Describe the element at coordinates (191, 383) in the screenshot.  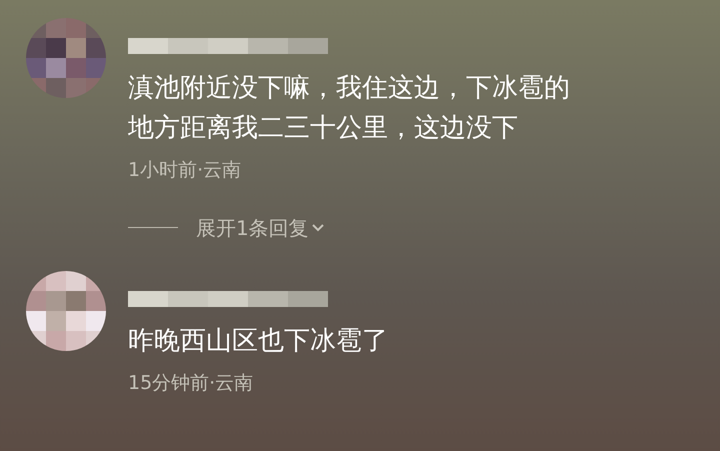
I see `comment-meta: 15分钟前·云南` at that location.